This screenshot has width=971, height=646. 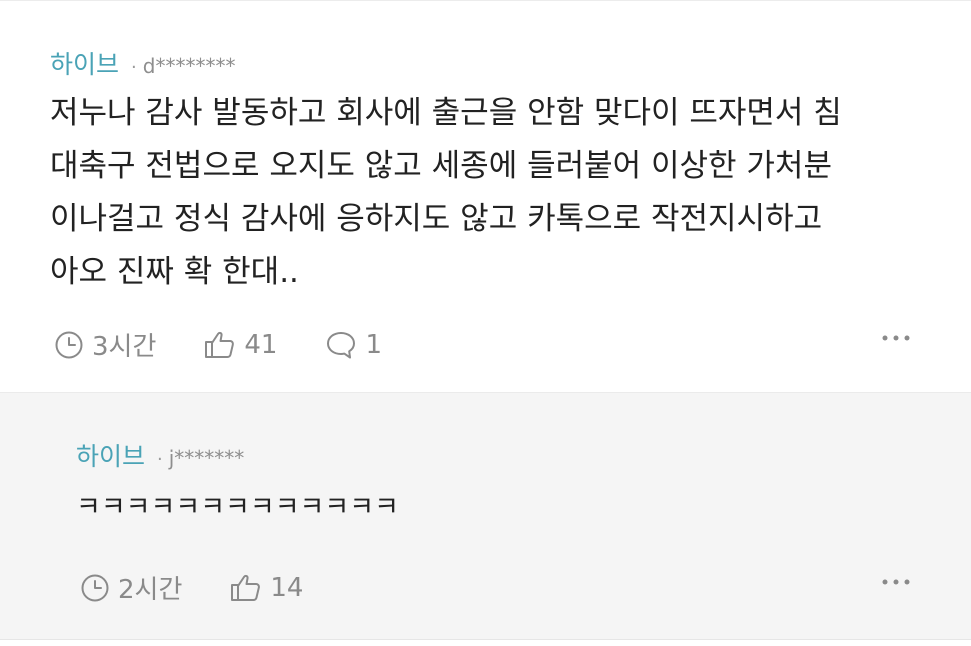 I want to click on comment-actions: 3시간 41 1, so click(x=242, y=344).